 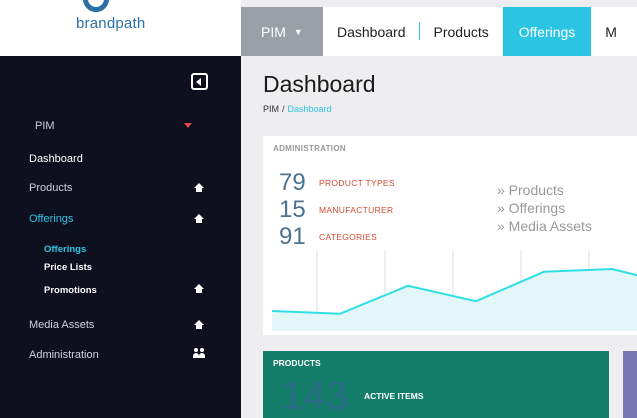 What do you see at coordinates (309, 148) in the screenshot?
I see `panel-title: ADMINISTRATION` at bounding box center [309, 148].